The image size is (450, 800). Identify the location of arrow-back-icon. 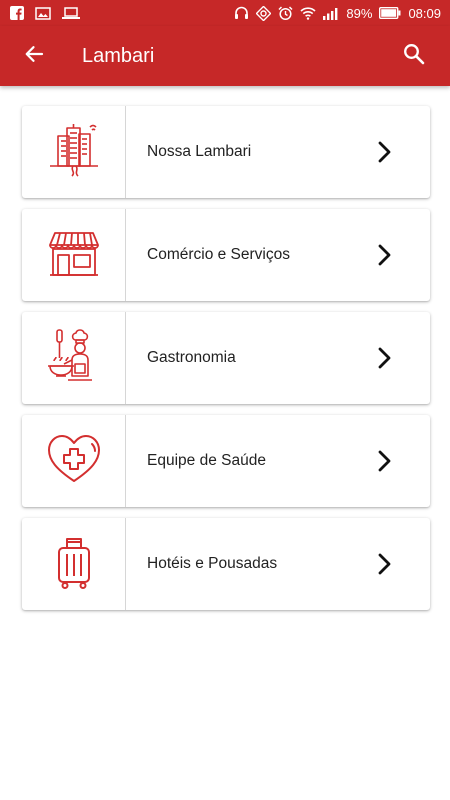
(34, 56).